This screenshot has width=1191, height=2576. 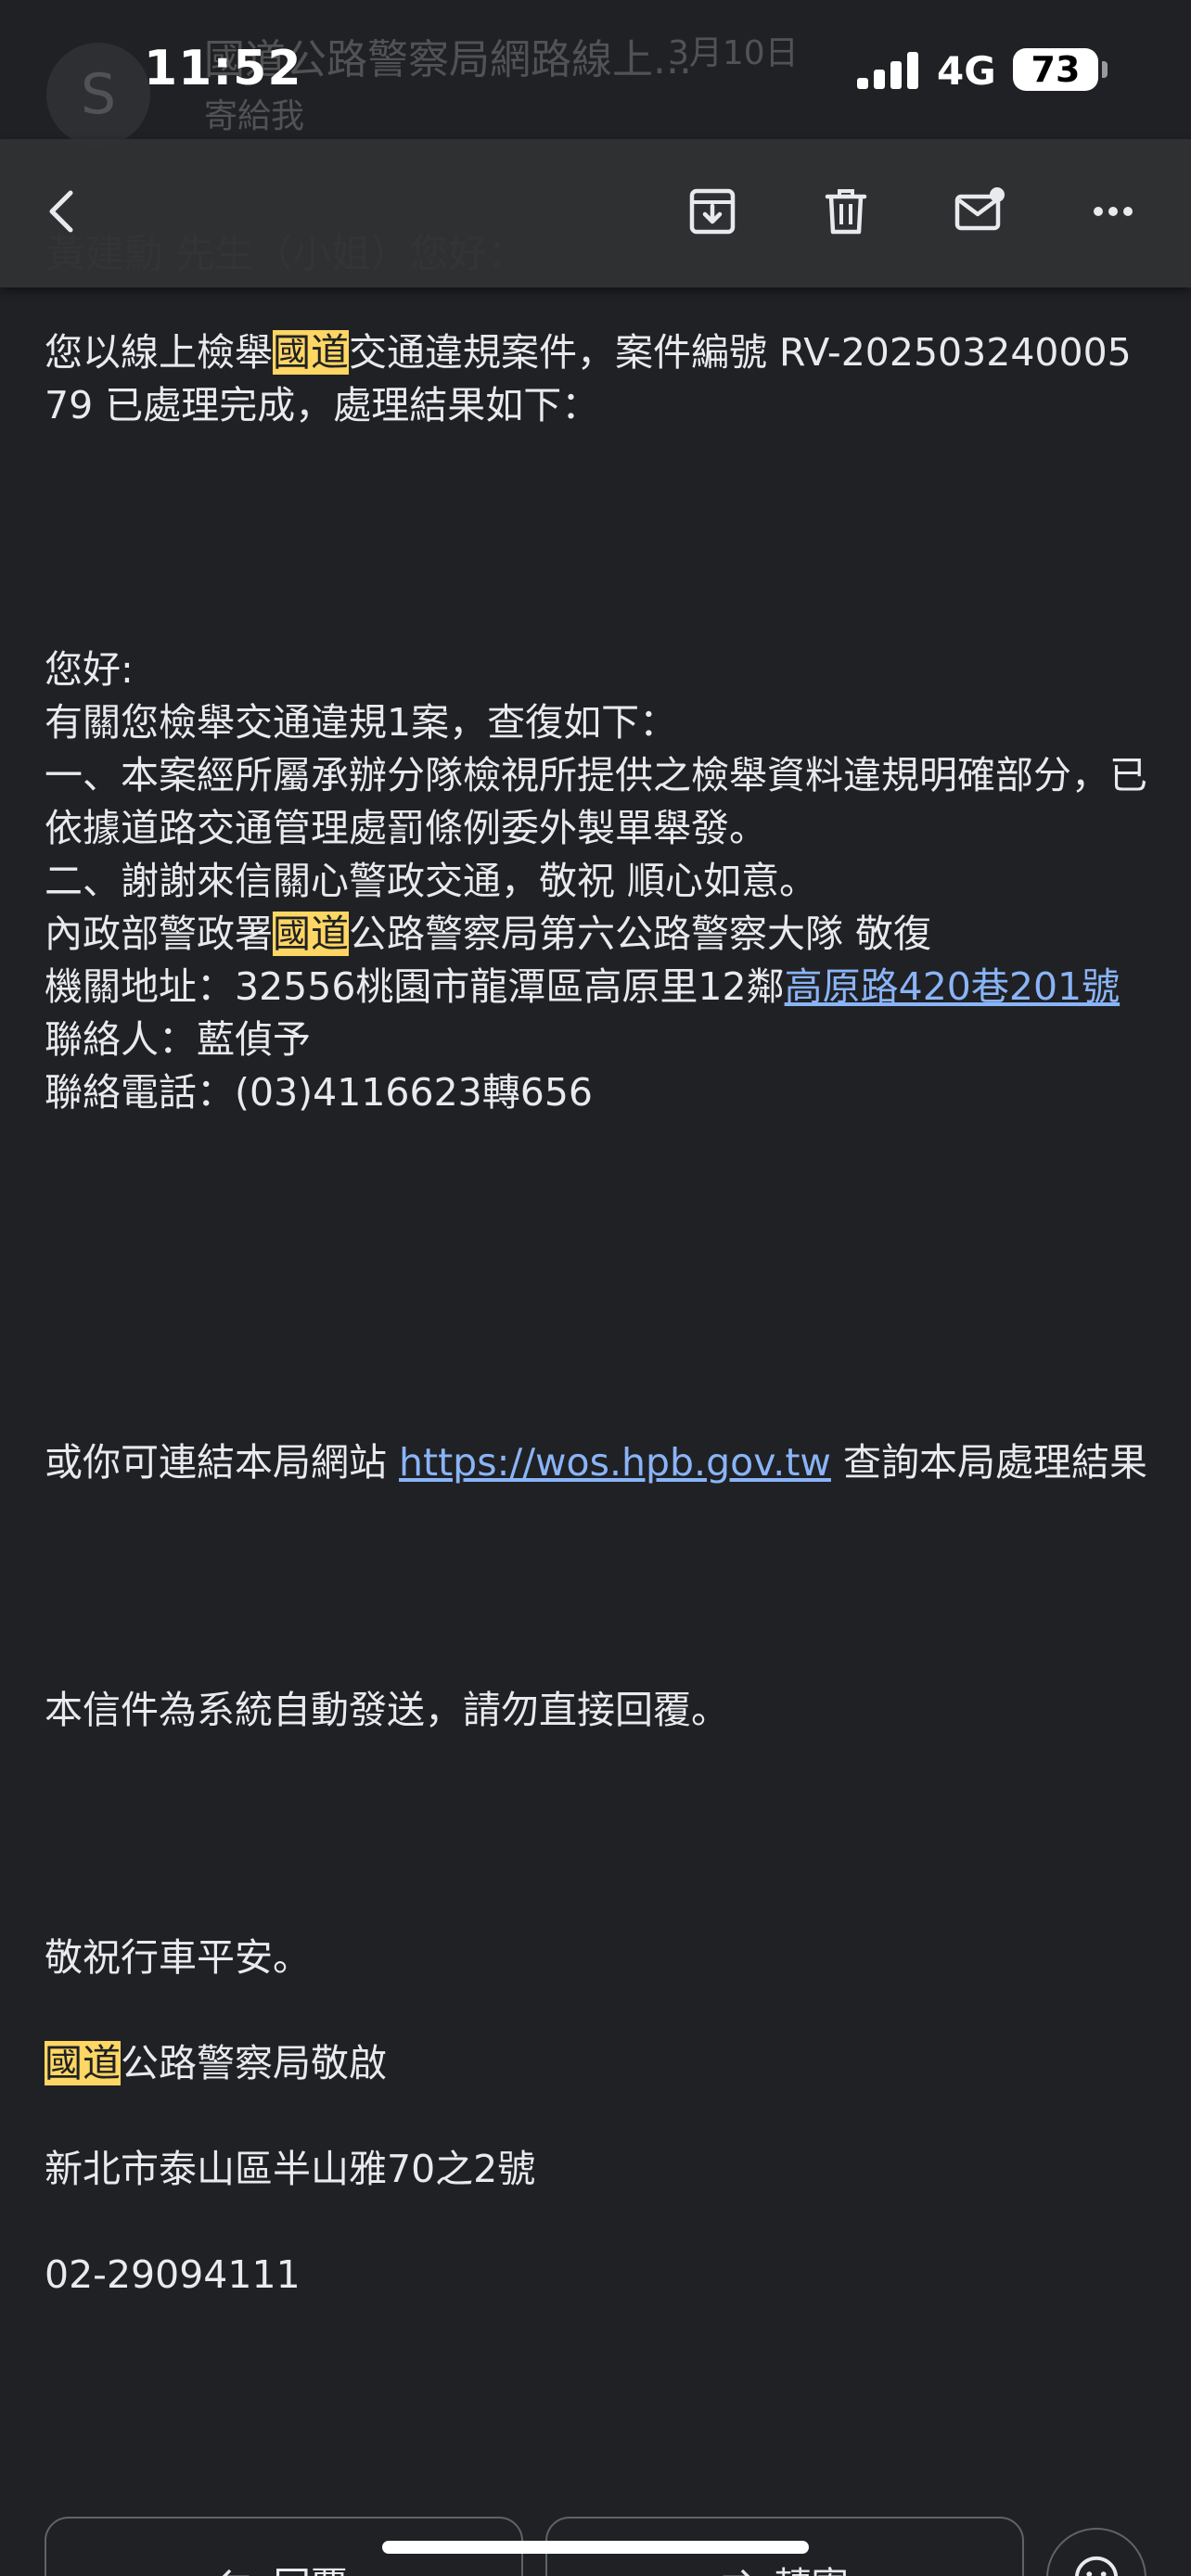 What do you see at coordinates (1096, 2552) in the screenshot?
I see `emoji-reaction-button` at bounding box center [1096, 2552].